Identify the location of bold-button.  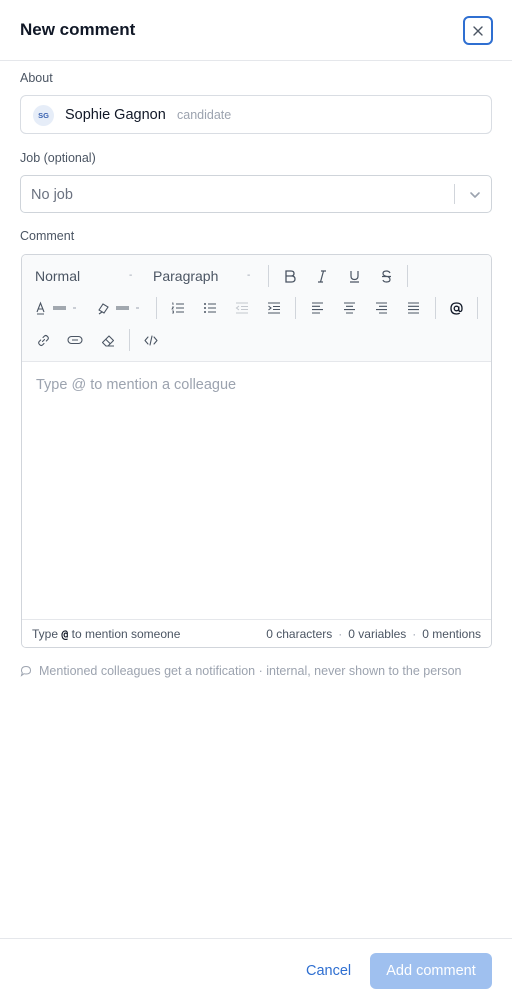
(290, 276).